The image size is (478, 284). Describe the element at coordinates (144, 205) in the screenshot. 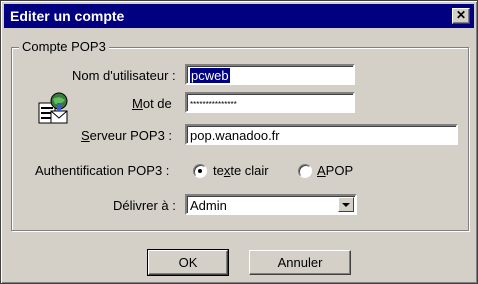

I see `deliver-label: Délivrer à :` at that location.